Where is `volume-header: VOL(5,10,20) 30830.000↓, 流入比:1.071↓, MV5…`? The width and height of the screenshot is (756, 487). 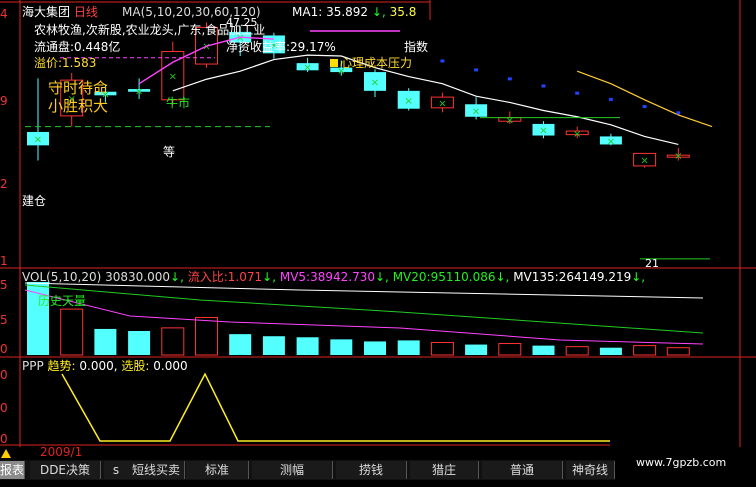 volume-header: VOL(5,10,20) 30830.000↓, 流入比:1.071↓, MV5… is located at coordinates (333, 277).